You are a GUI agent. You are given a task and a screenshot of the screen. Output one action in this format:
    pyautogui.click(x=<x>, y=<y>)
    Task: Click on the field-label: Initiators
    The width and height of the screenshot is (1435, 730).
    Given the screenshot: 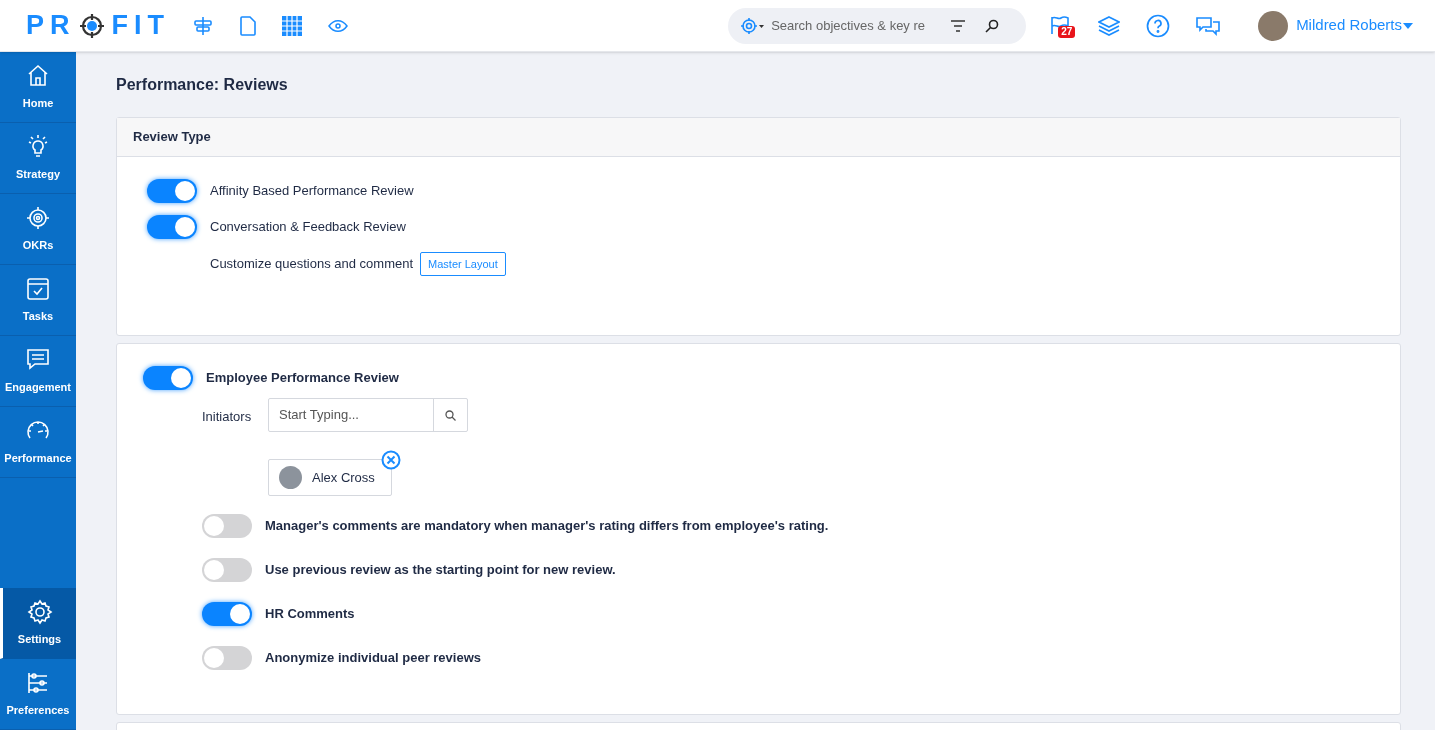 What is the action you would take?
    pyautogui.click(x=227, y=417)
    